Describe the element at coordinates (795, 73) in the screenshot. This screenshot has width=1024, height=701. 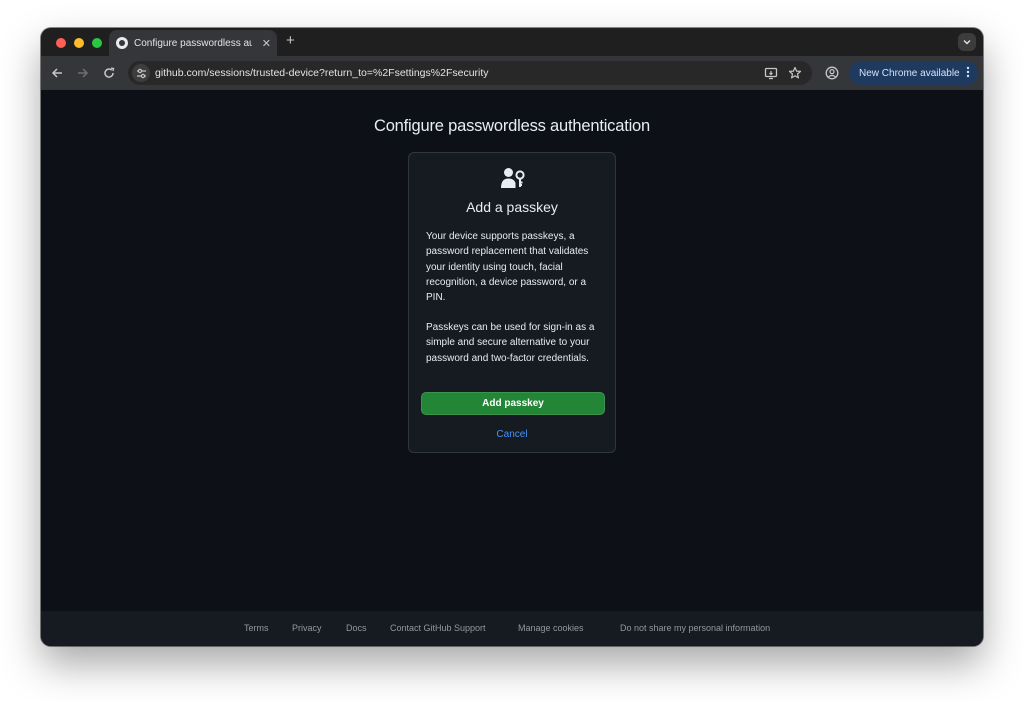
I see `star-icon` at that location.